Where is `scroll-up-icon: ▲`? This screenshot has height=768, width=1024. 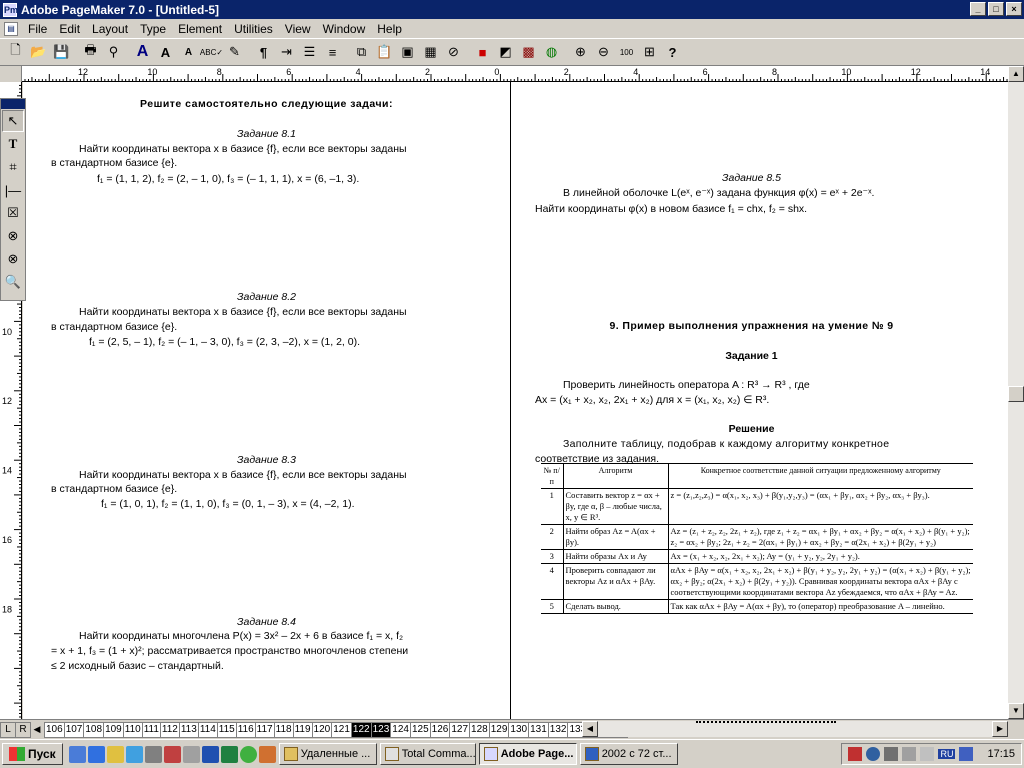 scroll-up-icon: ▲ is located at coordinates (1016, 74).